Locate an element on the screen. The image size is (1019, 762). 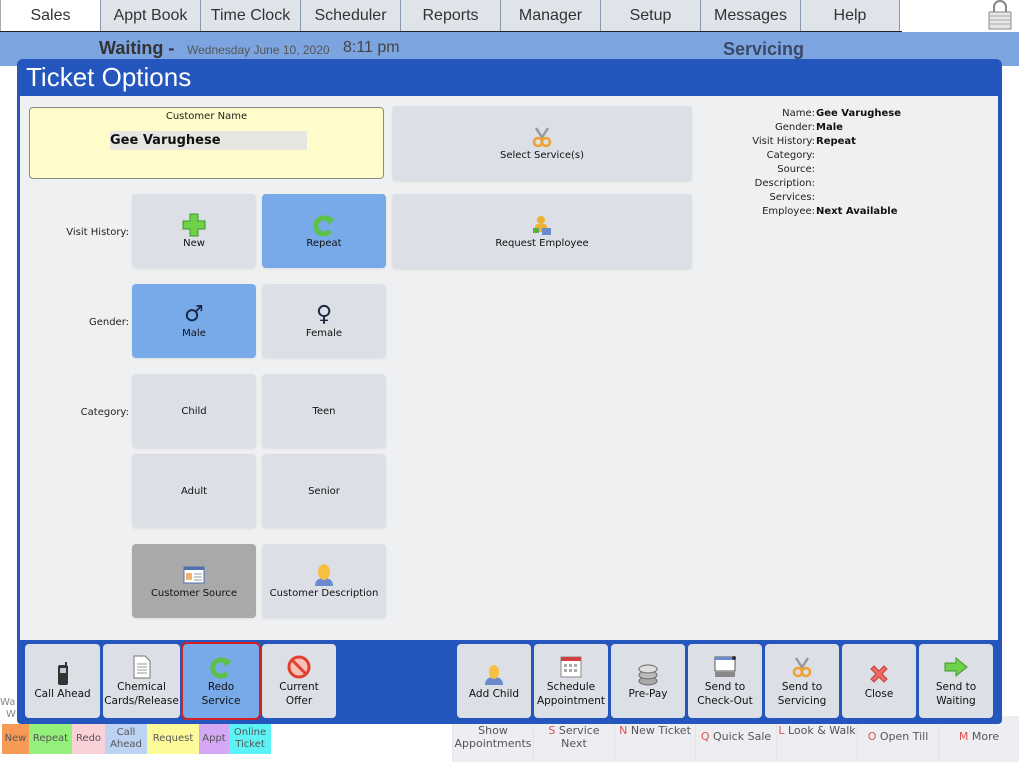
source-card-icon is located at coordinates (194, 575).